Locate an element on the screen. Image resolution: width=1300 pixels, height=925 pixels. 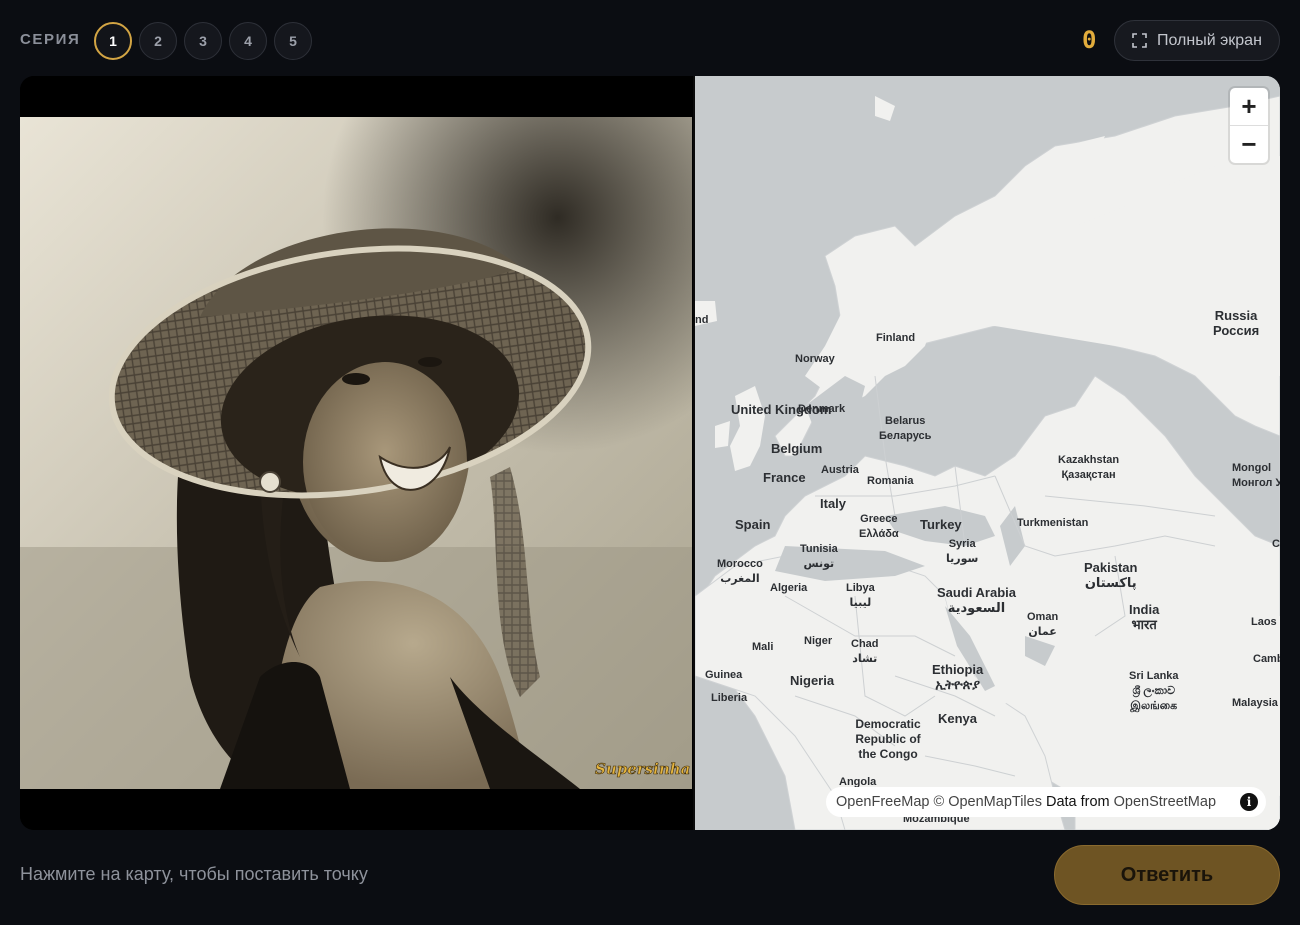
round-button-2: 2 is located at coordinates (158, 41).